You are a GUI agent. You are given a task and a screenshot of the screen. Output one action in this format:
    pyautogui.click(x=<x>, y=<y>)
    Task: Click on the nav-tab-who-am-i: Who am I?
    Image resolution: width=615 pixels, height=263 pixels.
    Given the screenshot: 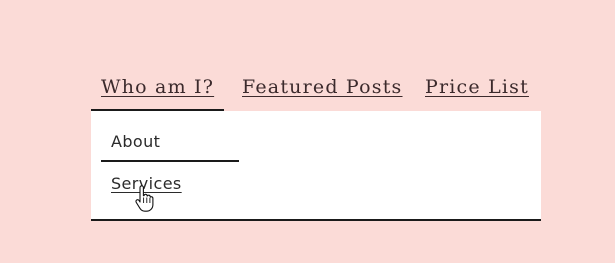 What is the action you would take?
    pyautogui.click(x=157, y=87)
    